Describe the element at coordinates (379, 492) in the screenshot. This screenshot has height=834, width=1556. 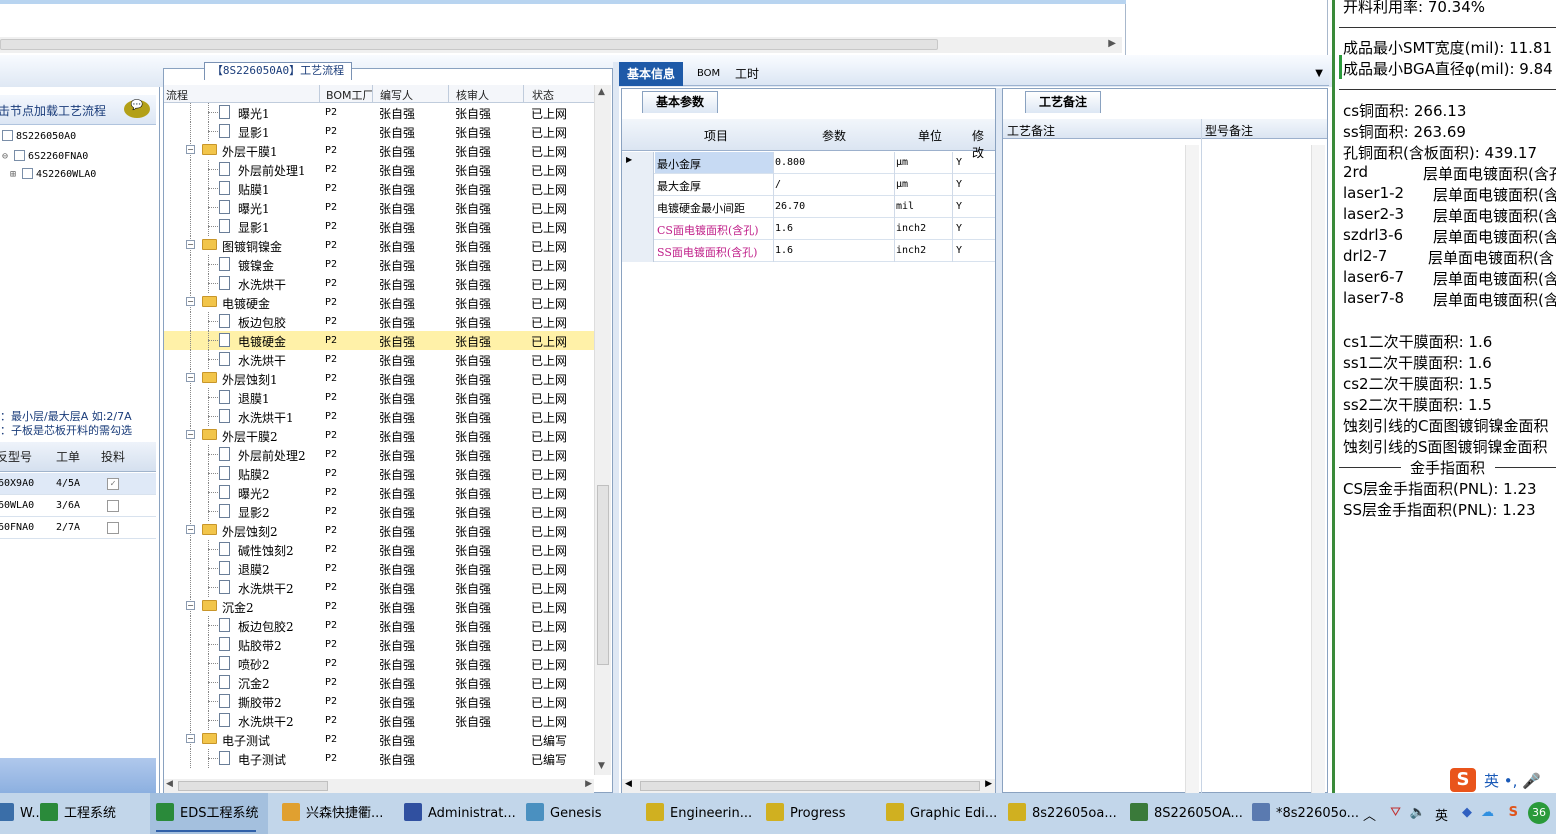
I see `process-row: 曝光2 P2 张自强 张自强 已上网` at that location.